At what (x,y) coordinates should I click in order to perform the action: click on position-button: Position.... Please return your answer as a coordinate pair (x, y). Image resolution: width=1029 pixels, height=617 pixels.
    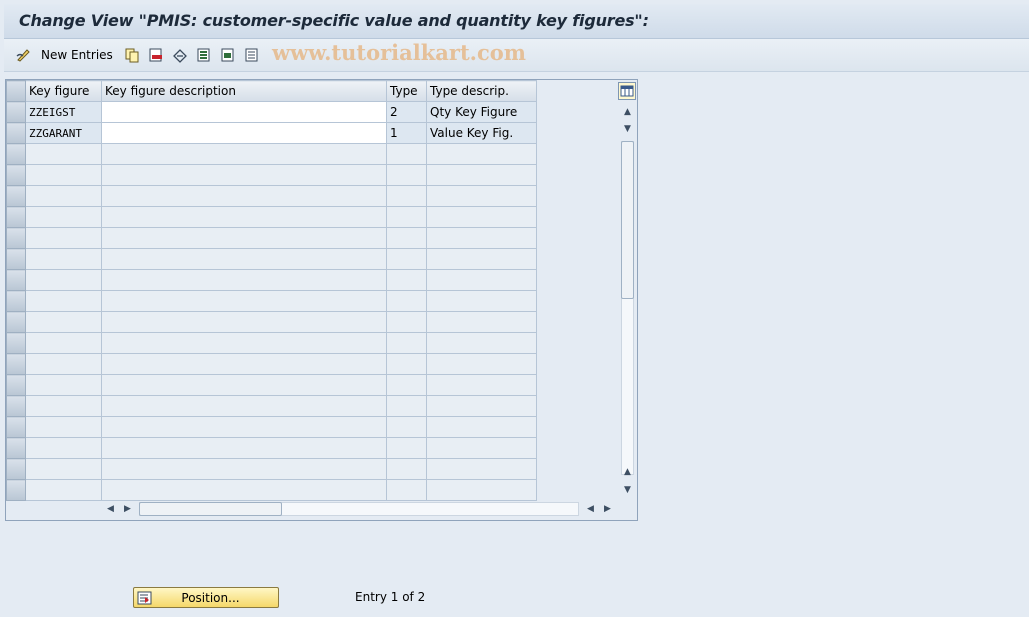
    Looking at the image, I should click on (206, 597).